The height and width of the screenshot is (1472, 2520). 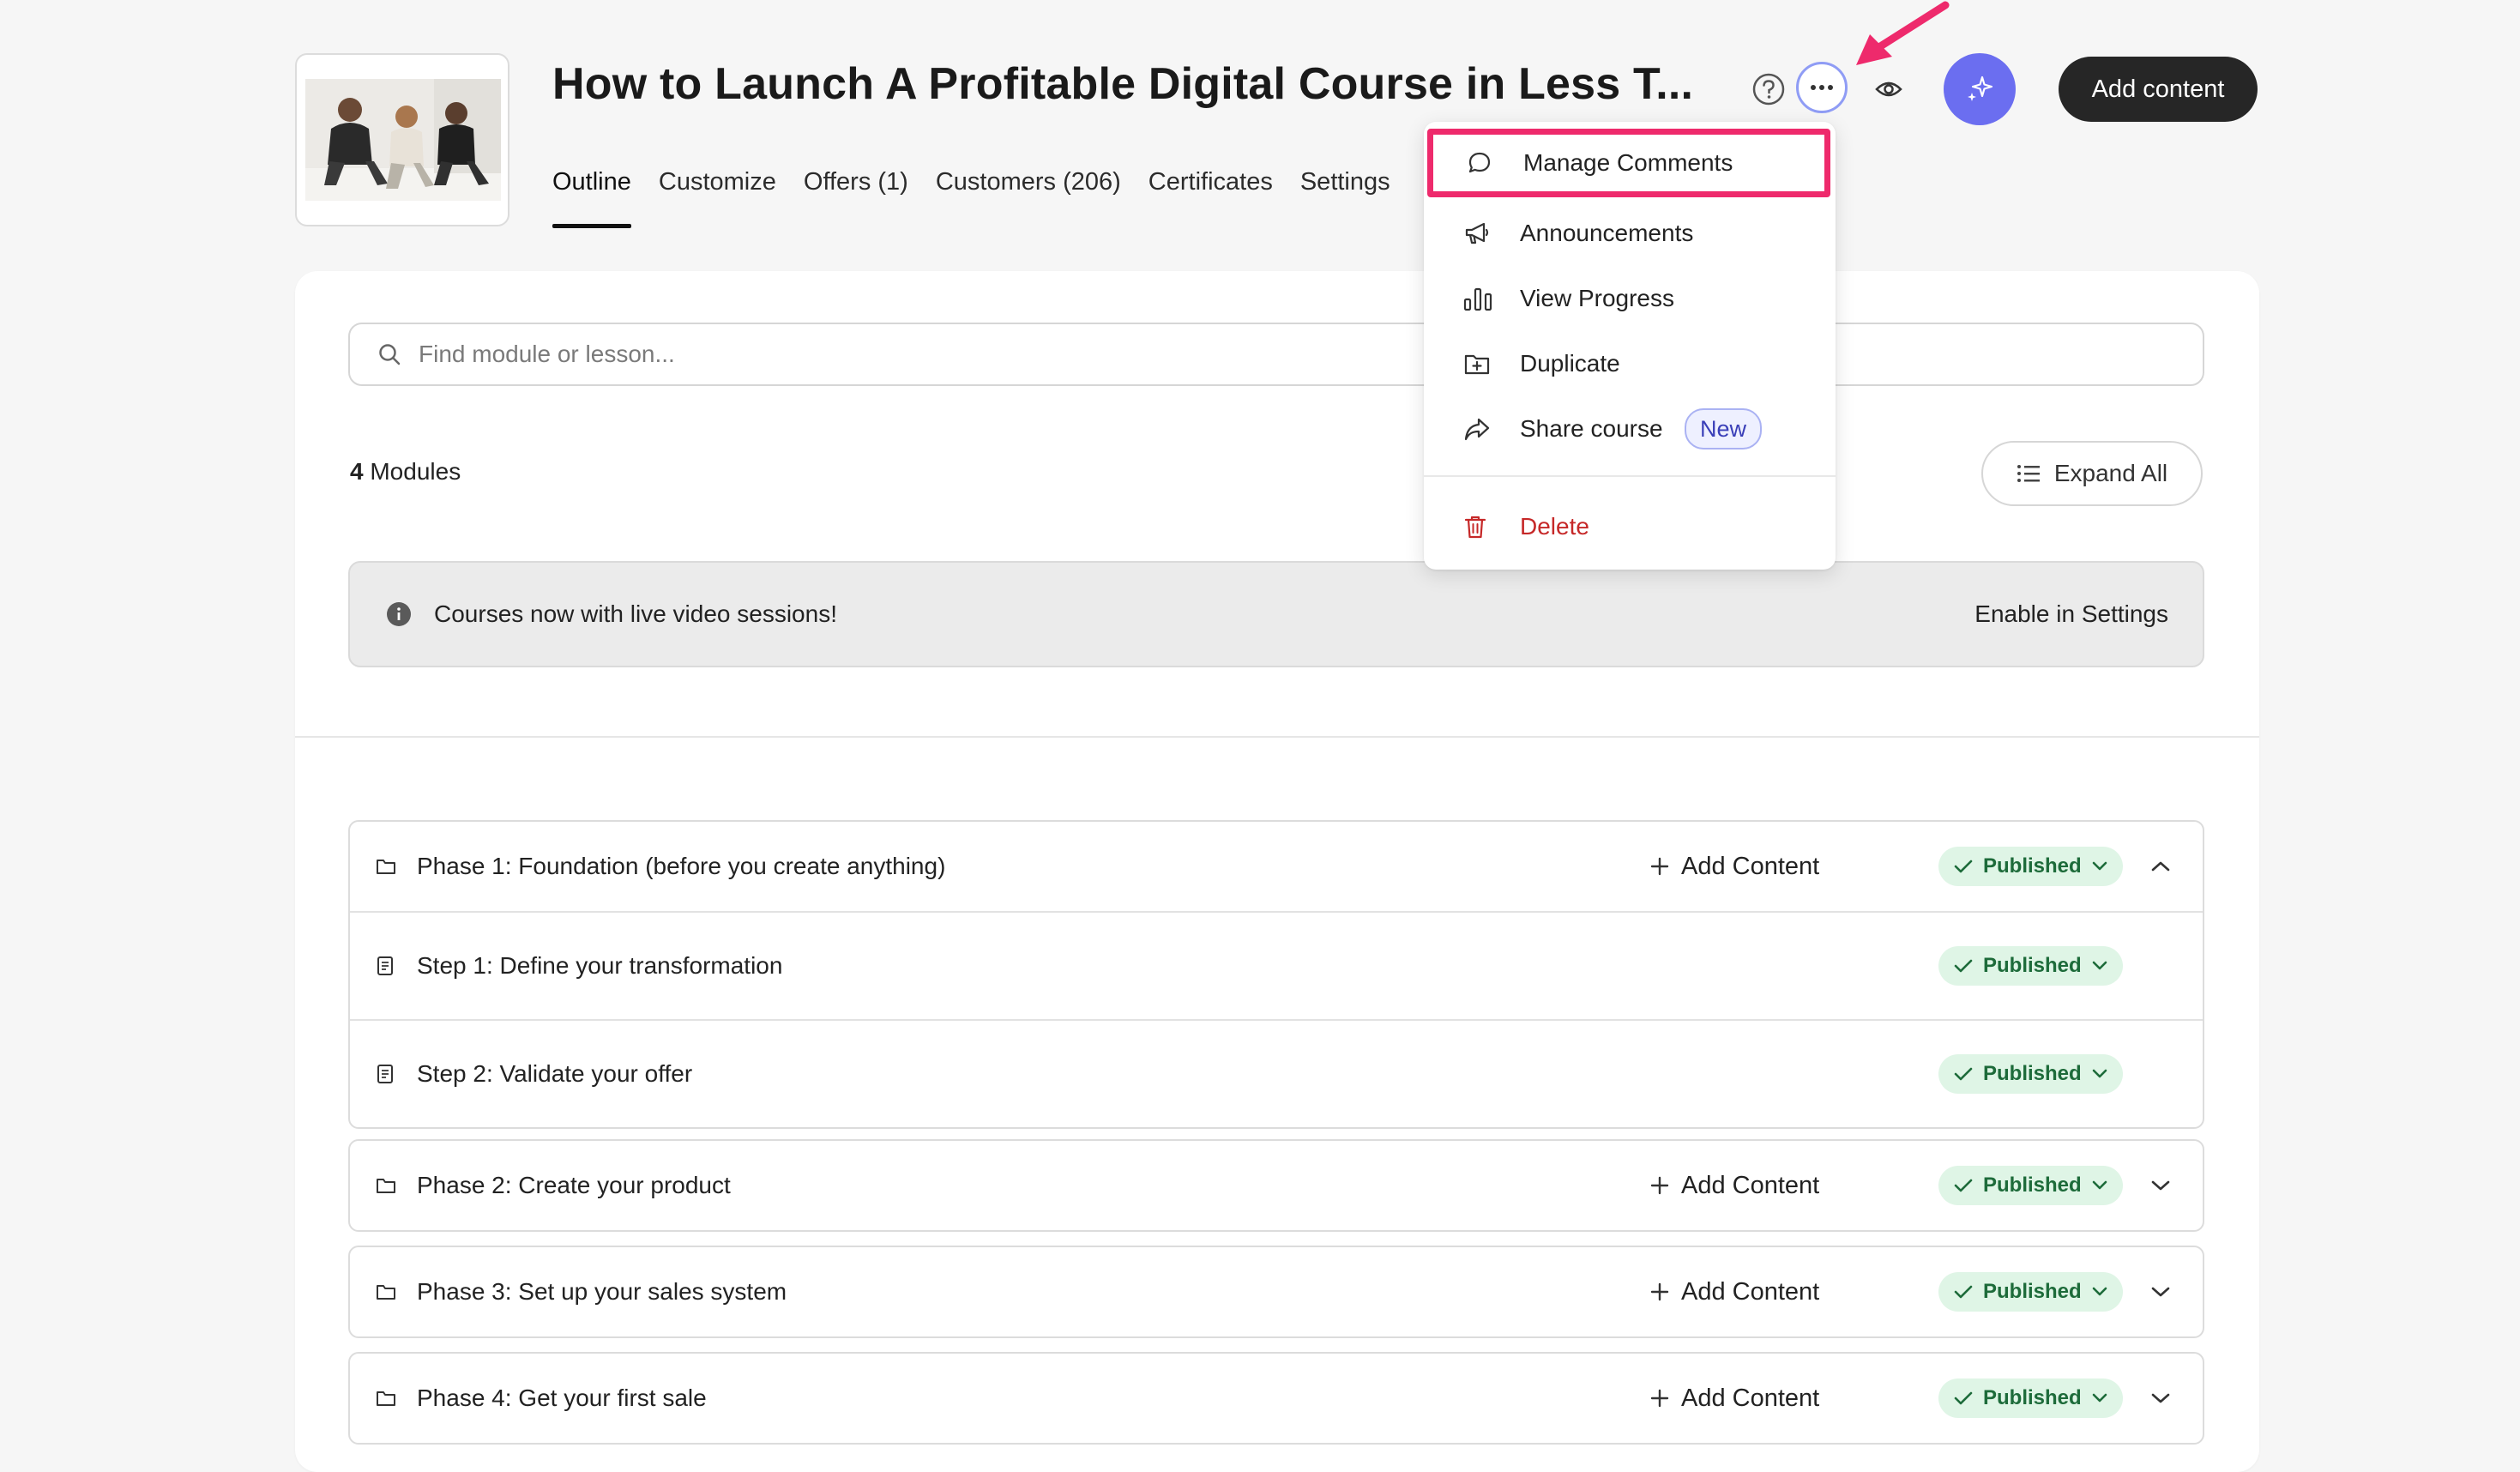 I want to click on help-button, so click(x=1768, y=89).